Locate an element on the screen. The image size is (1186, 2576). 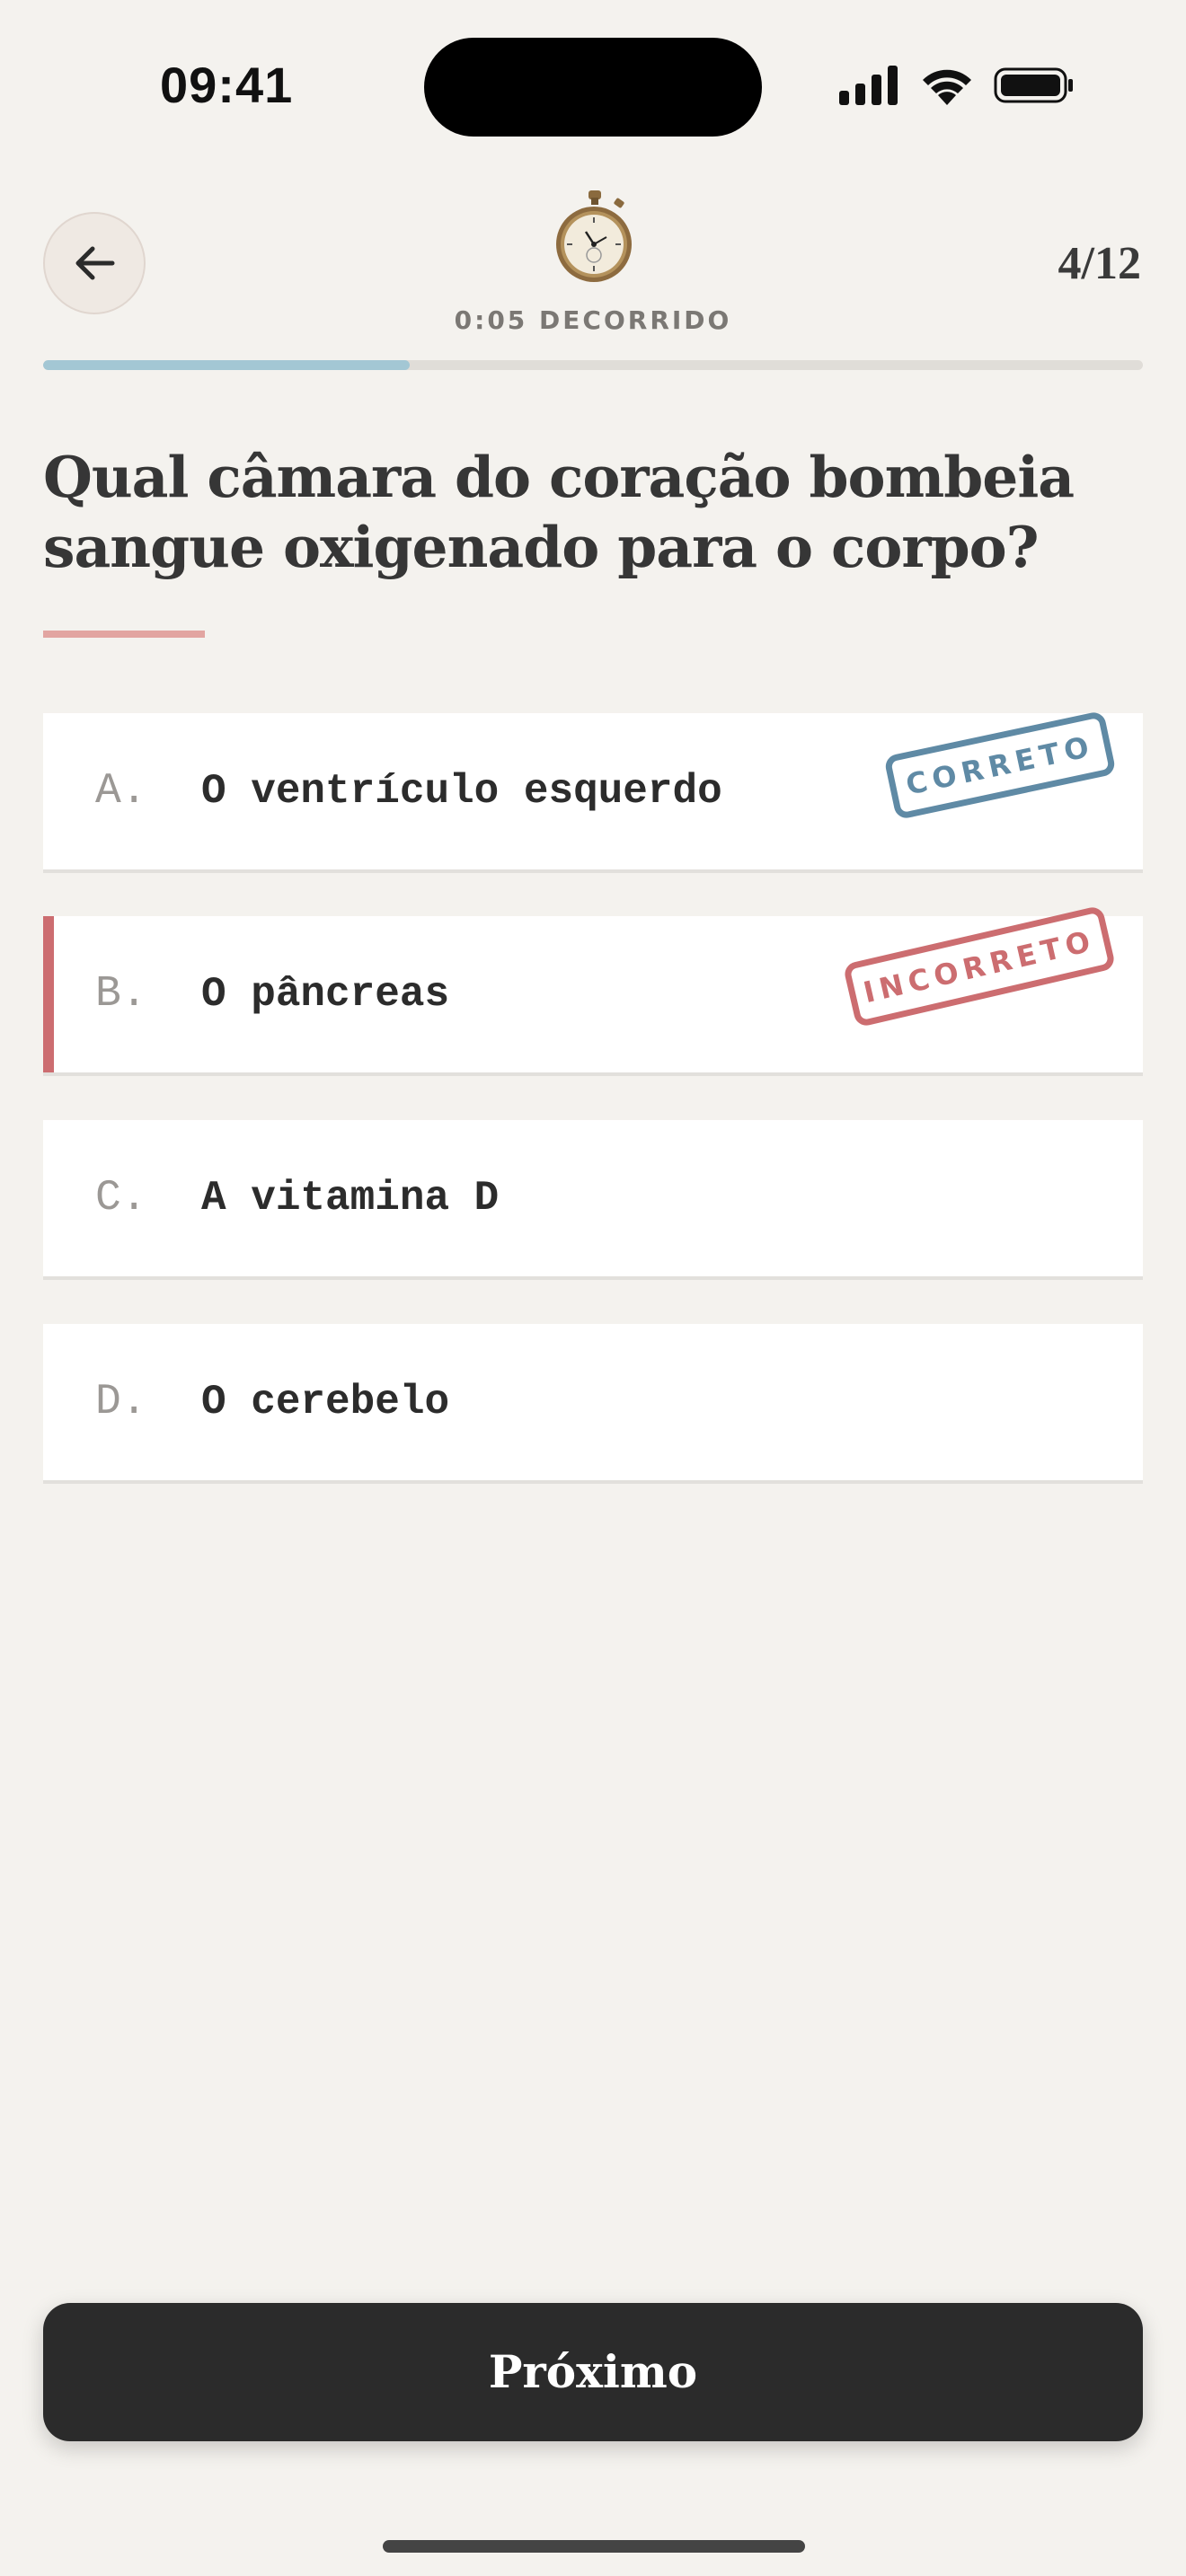
progress-bar is located at coordinates (593, 365).